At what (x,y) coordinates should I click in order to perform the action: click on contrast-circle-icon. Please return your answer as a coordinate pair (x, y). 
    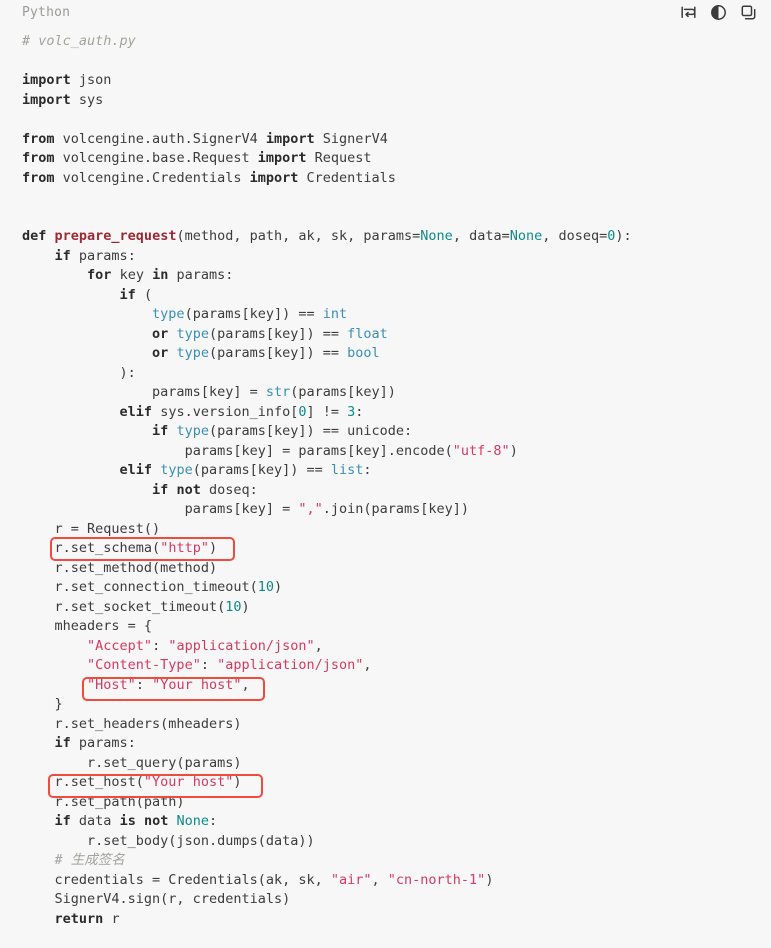
    Looking at the image, I should click on (718, 12).